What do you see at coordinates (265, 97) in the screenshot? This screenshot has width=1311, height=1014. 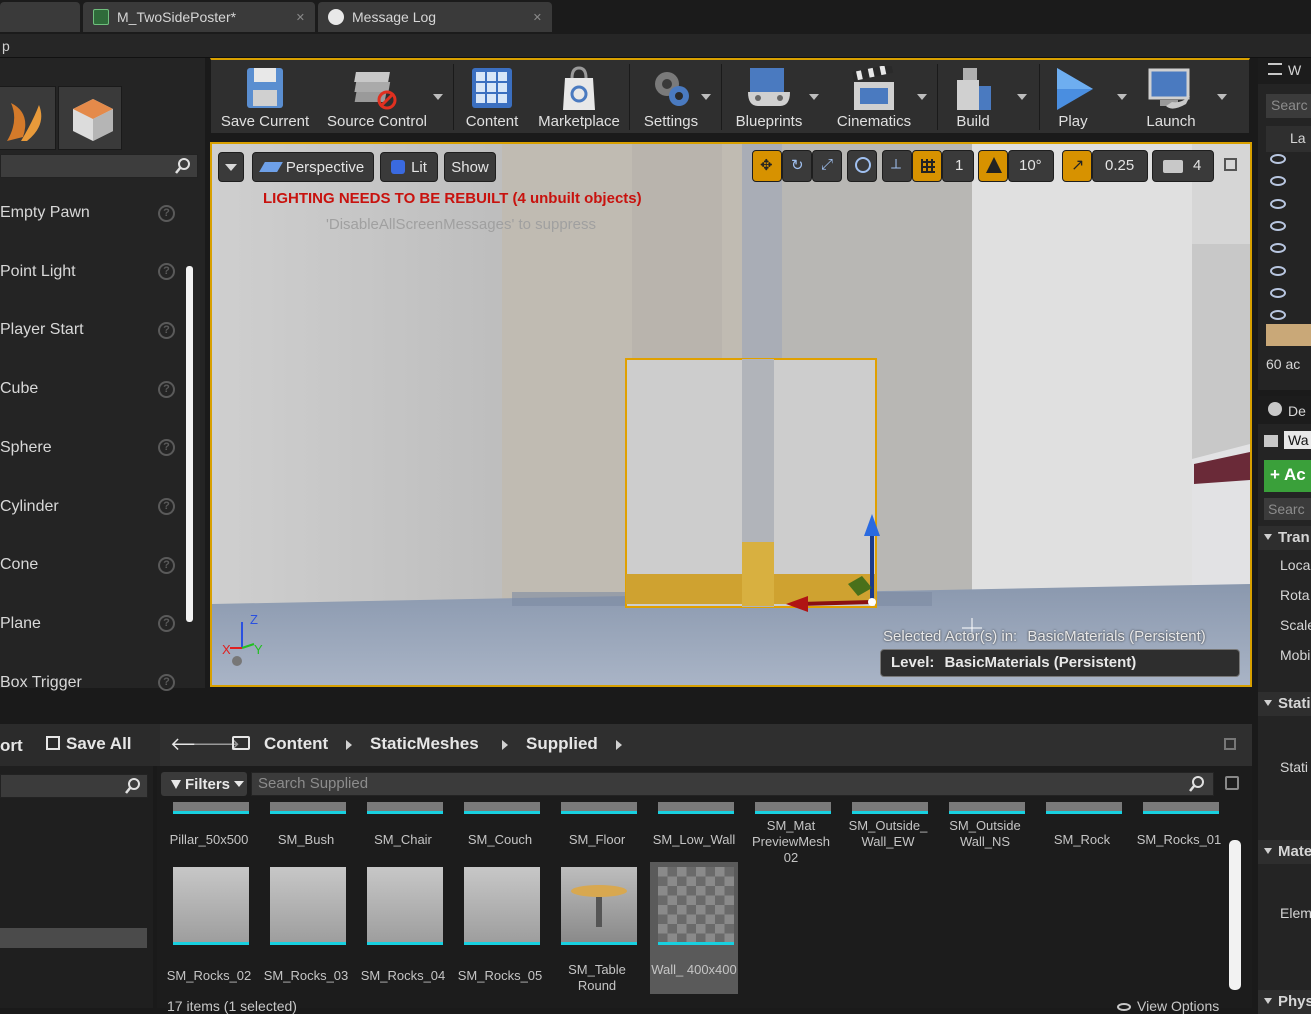 I see `save-current-button: Save Current` at bounding box center [265, 97].